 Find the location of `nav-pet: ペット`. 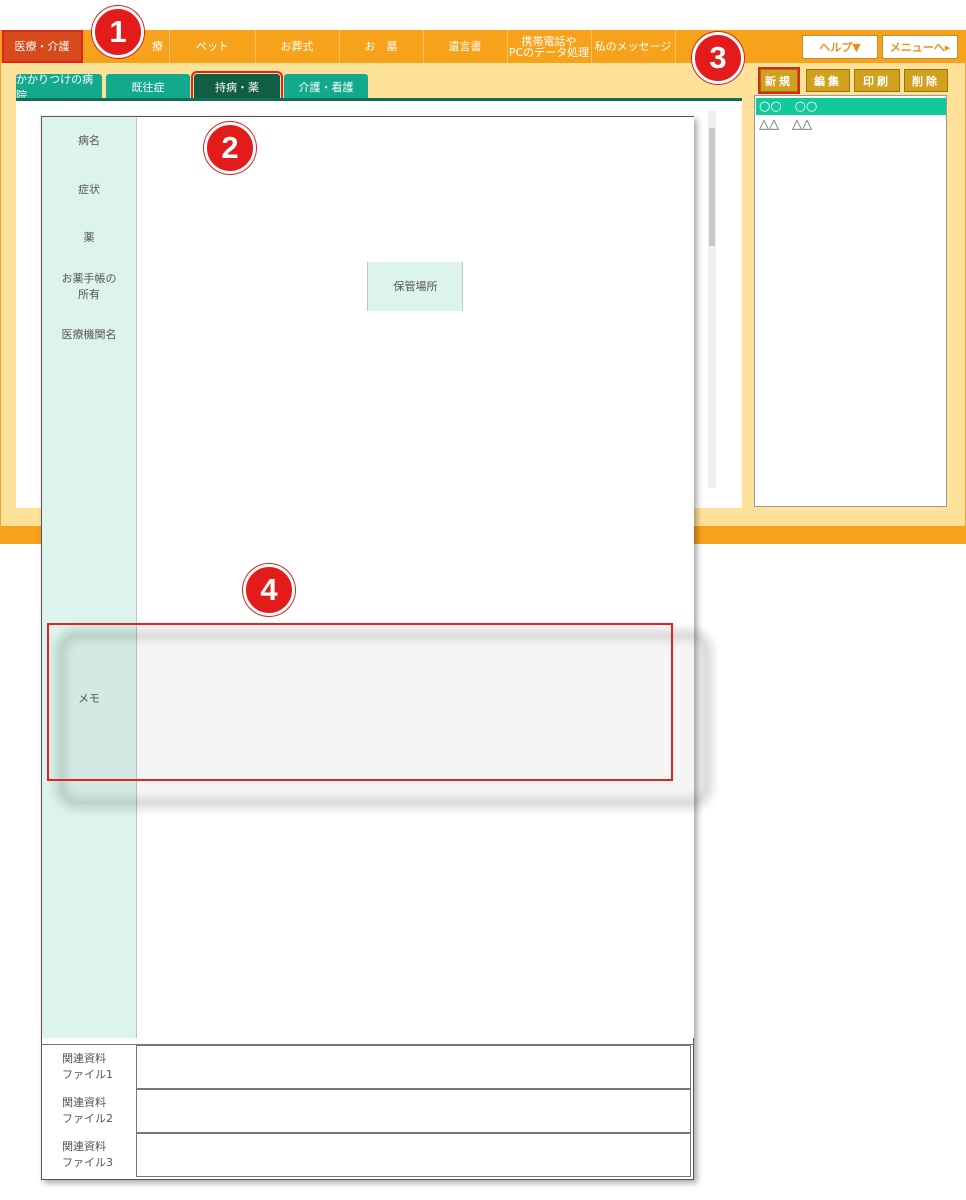

nav-pet: ペット is located at coordinates (213, 46).